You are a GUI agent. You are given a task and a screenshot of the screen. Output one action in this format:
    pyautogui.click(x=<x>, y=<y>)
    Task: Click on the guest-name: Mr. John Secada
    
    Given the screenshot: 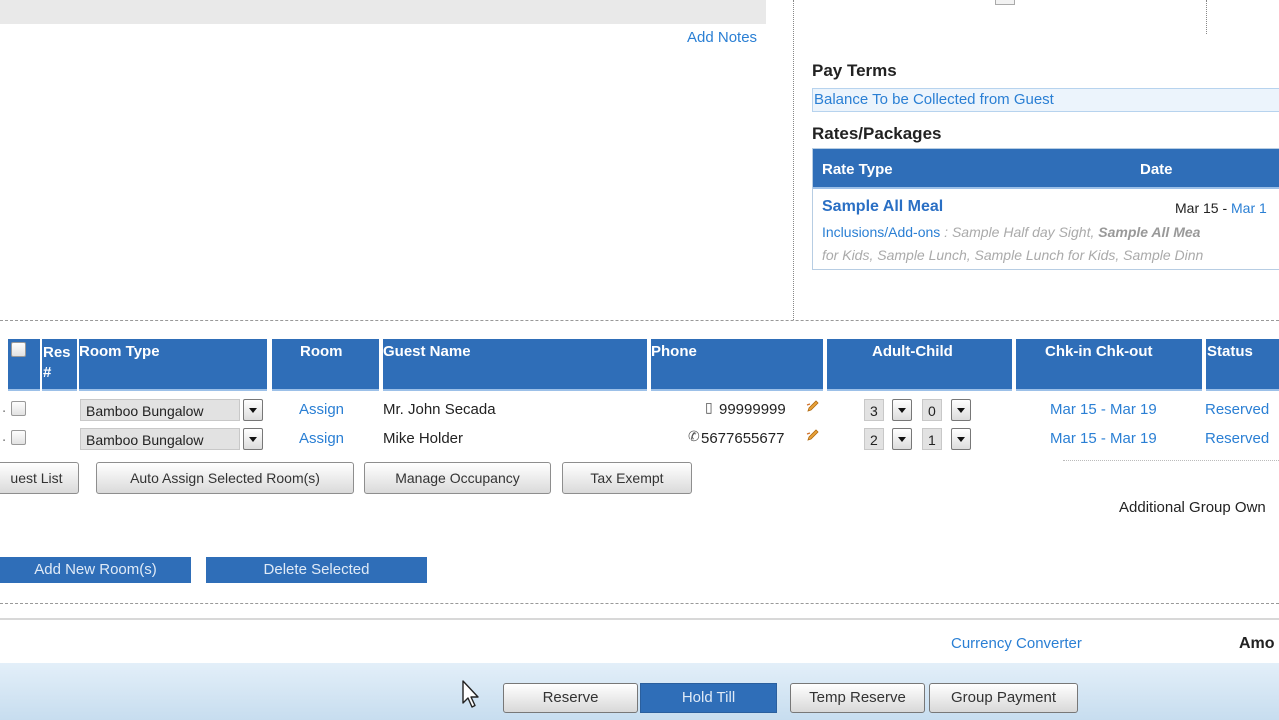 What is the action you would take?
    pyautogui.click(x=439, y=409)
    